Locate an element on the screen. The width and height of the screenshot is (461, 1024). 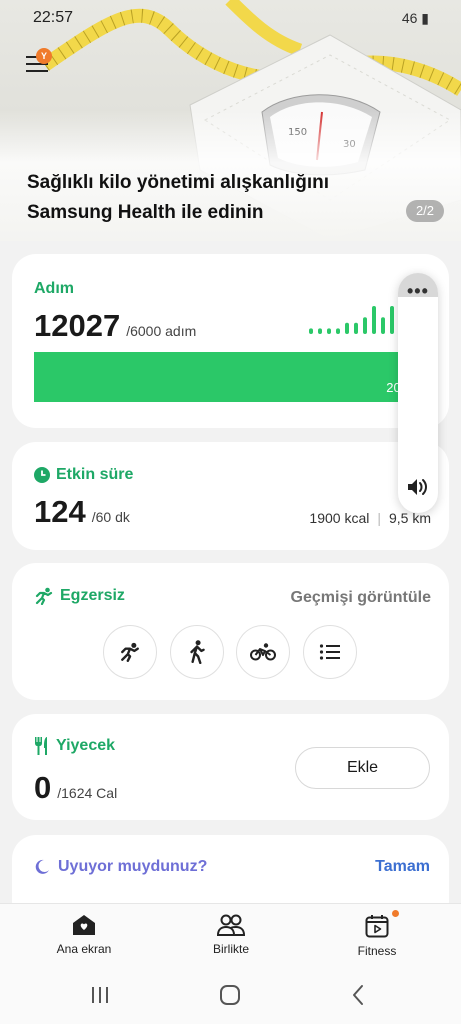
cycling-button is located at coordinates (263, 652).